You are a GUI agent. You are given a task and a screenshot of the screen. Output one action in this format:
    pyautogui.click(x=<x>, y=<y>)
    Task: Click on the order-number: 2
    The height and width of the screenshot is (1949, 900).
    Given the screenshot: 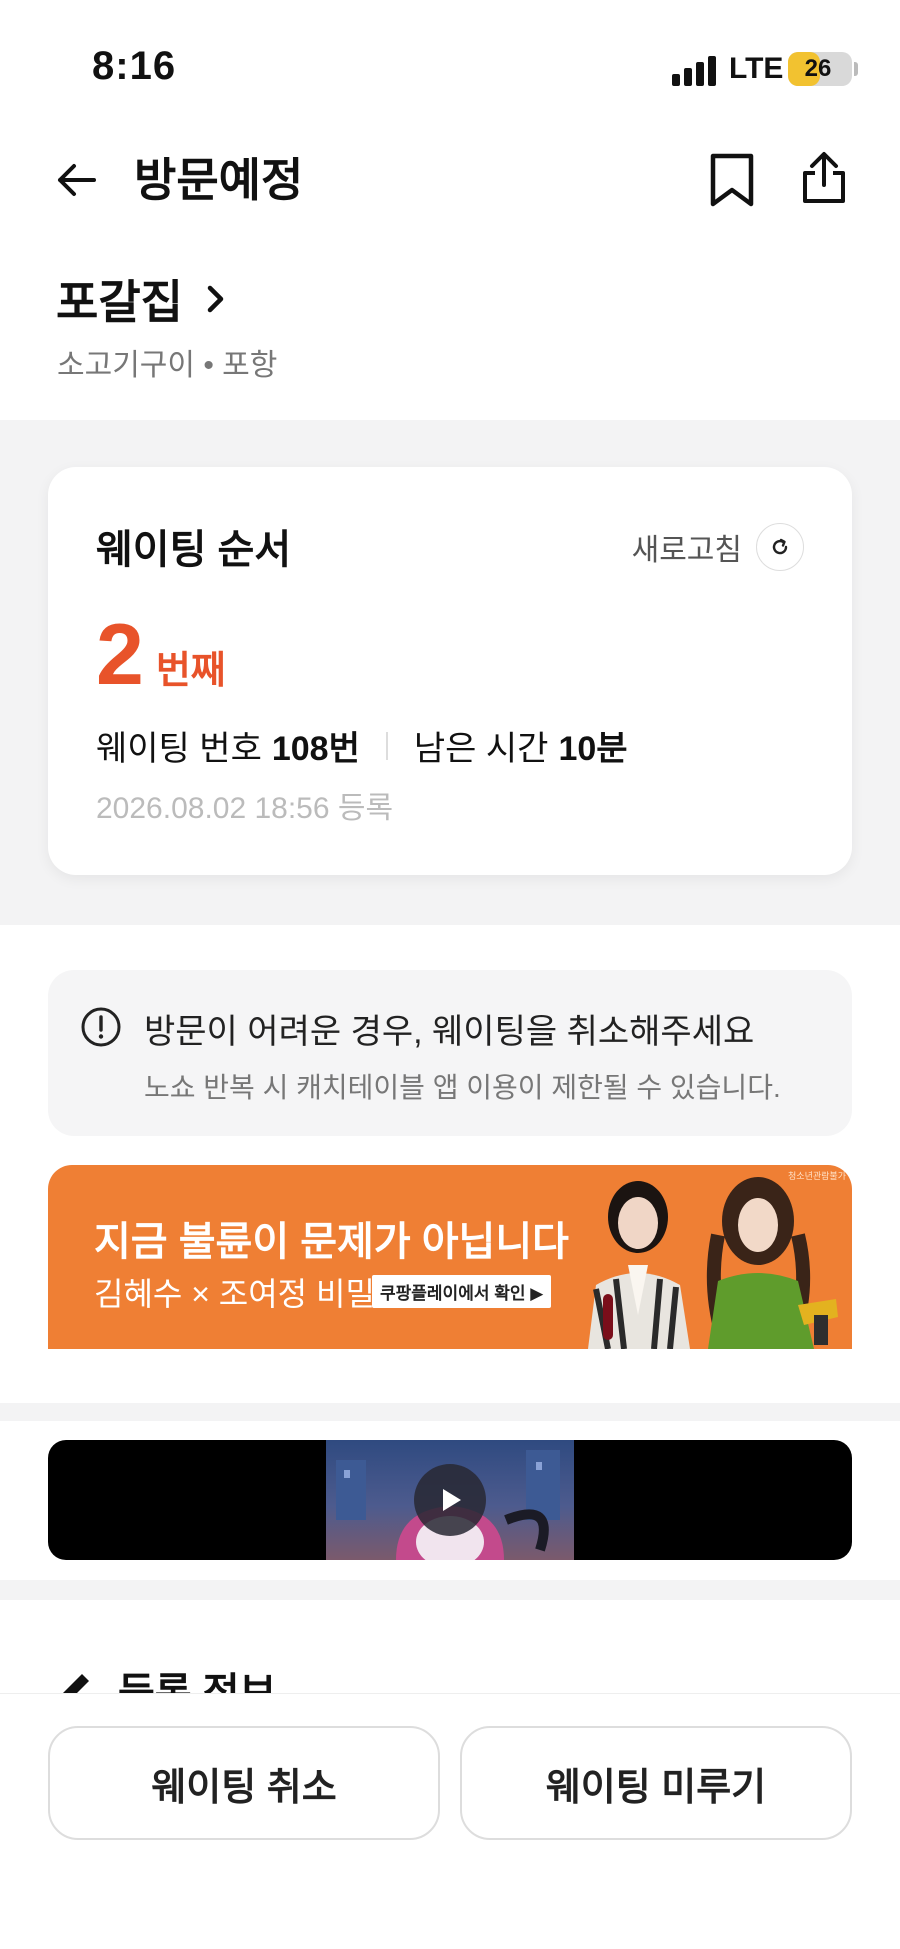 What is the action you would take?
    pyautogui.click(x=120, y=655)
    